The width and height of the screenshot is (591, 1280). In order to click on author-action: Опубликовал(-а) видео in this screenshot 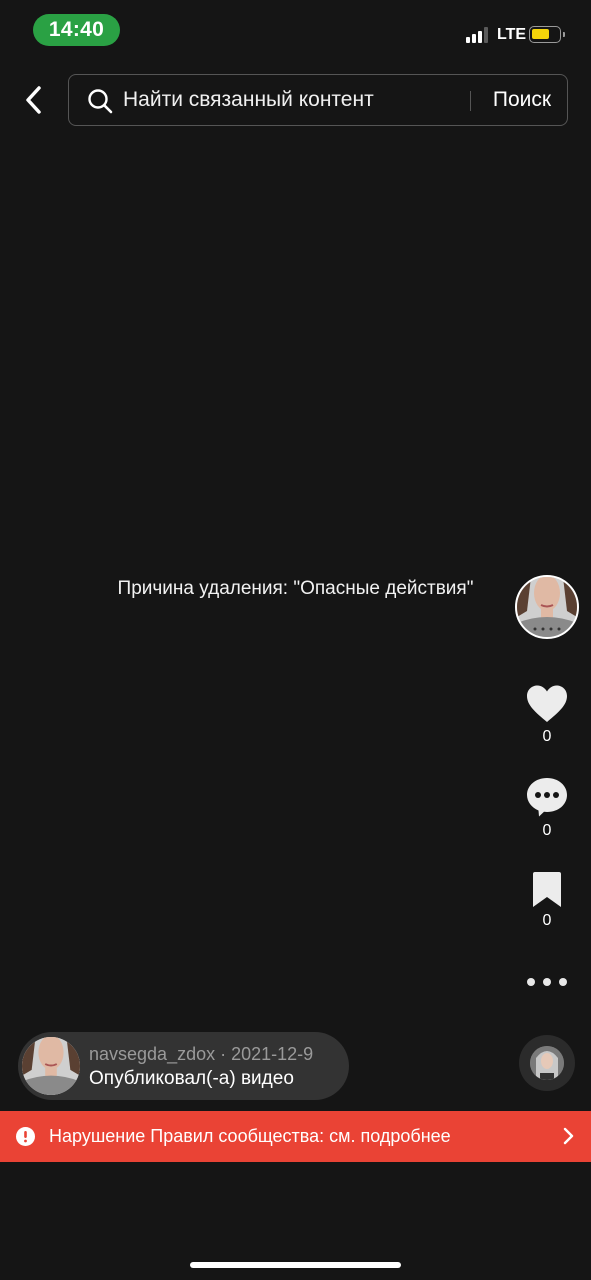, I will do `click(191, 1078)`.